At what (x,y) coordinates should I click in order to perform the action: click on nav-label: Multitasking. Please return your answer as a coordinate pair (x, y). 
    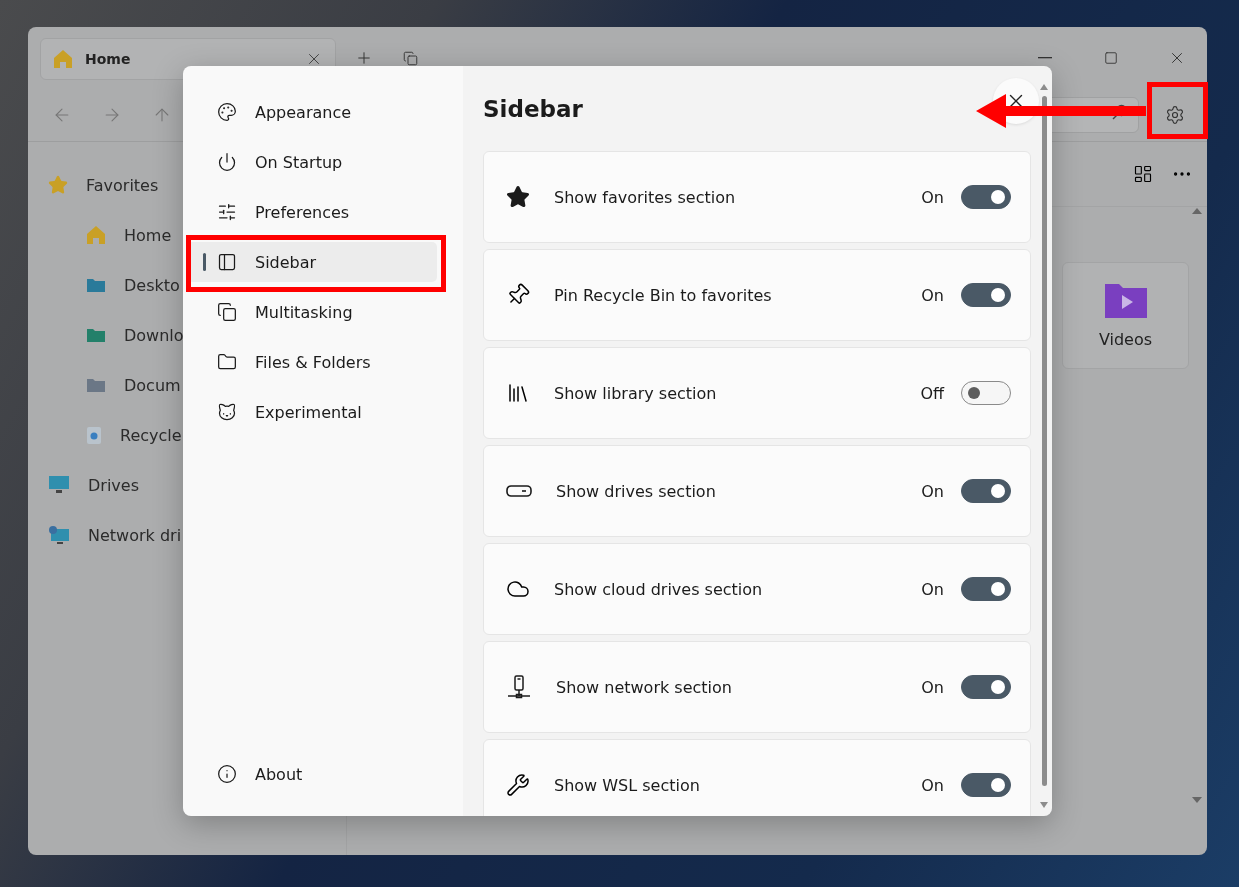
    Looking at the image, I should click on (304, 312).